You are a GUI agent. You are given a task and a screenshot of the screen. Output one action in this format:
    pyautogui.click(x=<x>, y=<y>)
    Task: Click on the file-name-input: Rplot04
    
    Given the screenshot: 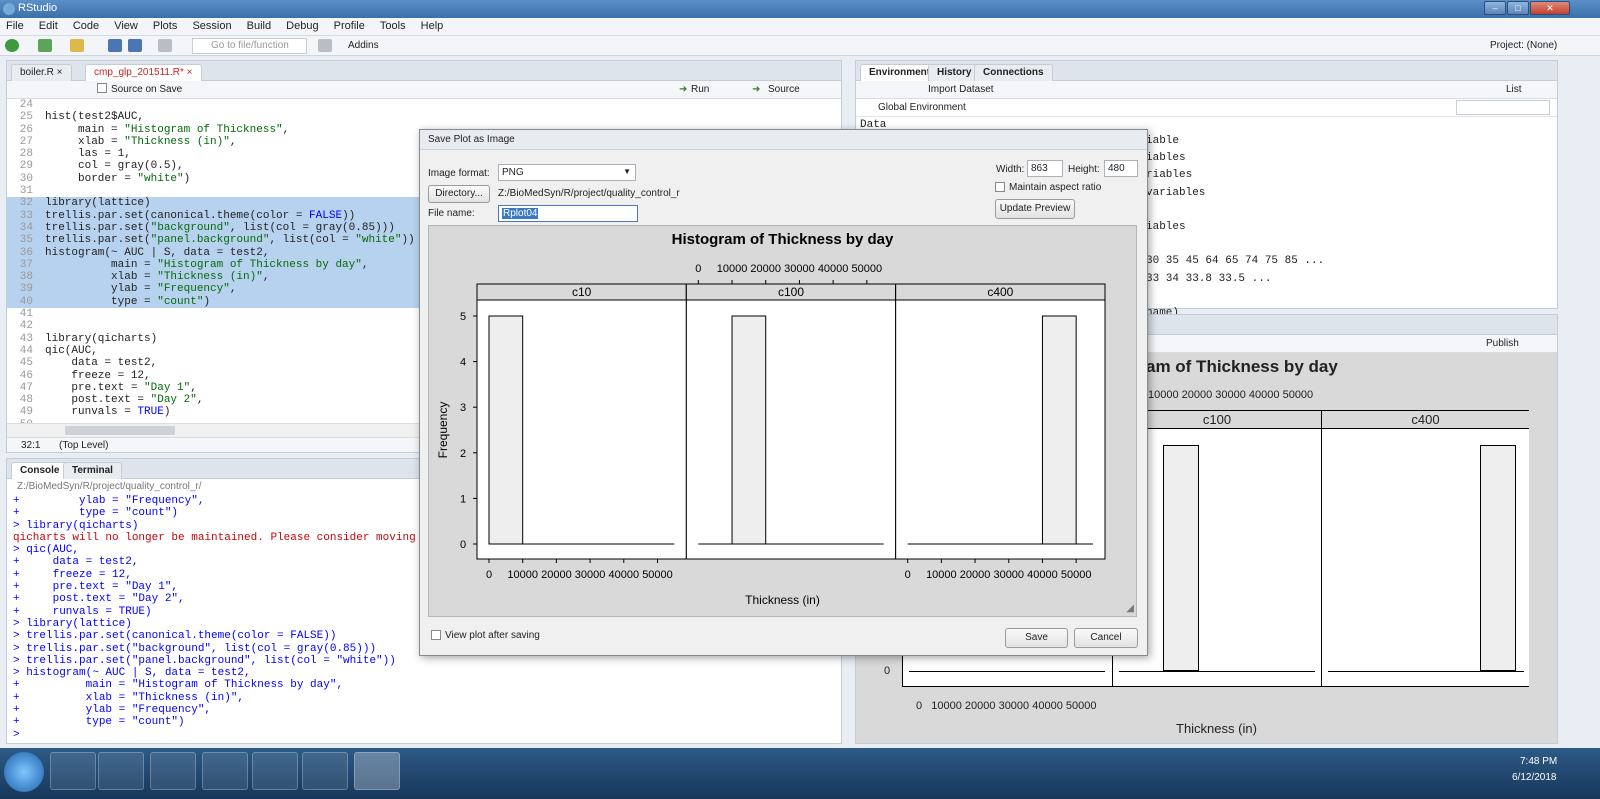 What is the action you would take?
    pyautogui.click(x=568, y=213)
    